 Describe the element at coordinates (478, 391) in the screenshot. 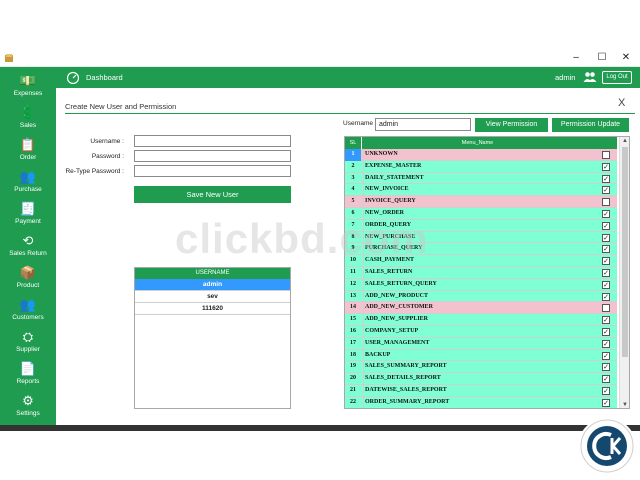

I see `row-menu-name: DATEWISE_SALES_REPORT` at that location.